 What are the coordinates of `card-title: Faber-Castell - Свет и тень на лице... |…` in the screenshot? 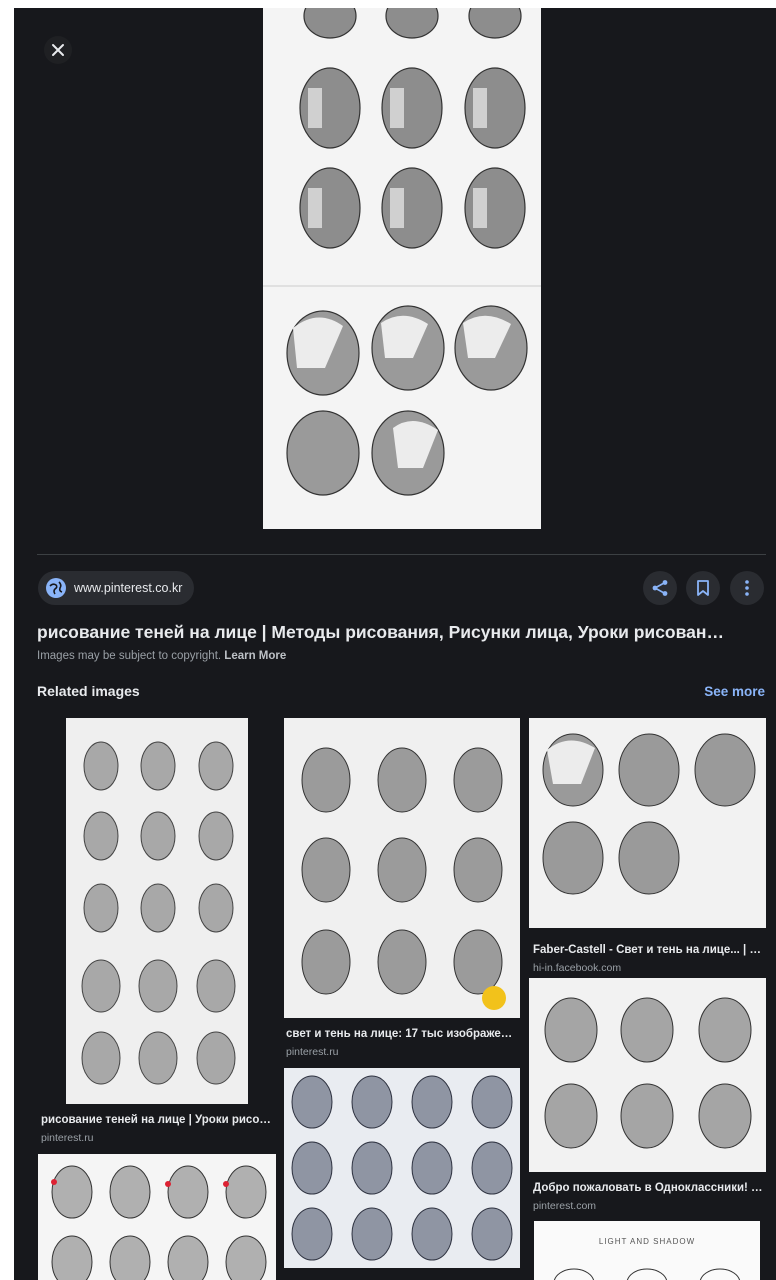 It's located at (647, 950).